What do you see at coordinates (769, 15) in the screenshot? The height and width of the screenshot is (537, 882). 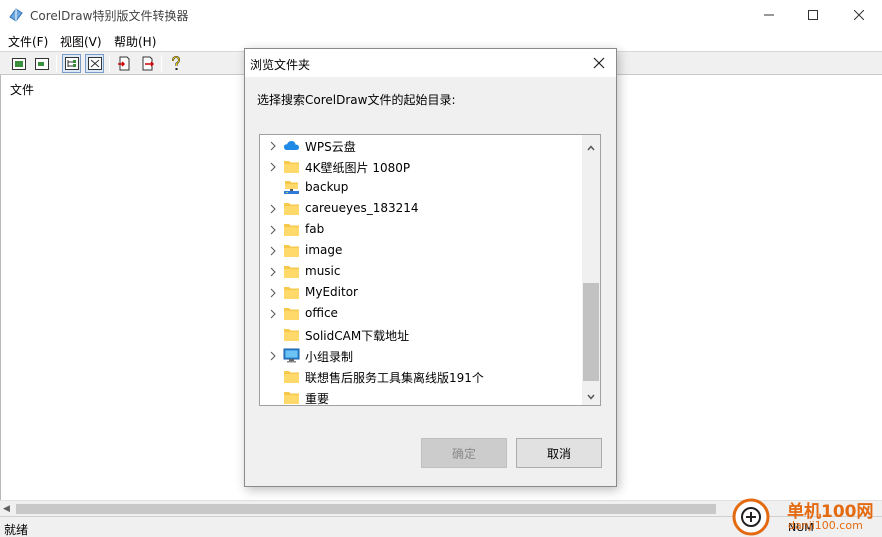 I see `minimize-button` at bounding box center [769, 15].